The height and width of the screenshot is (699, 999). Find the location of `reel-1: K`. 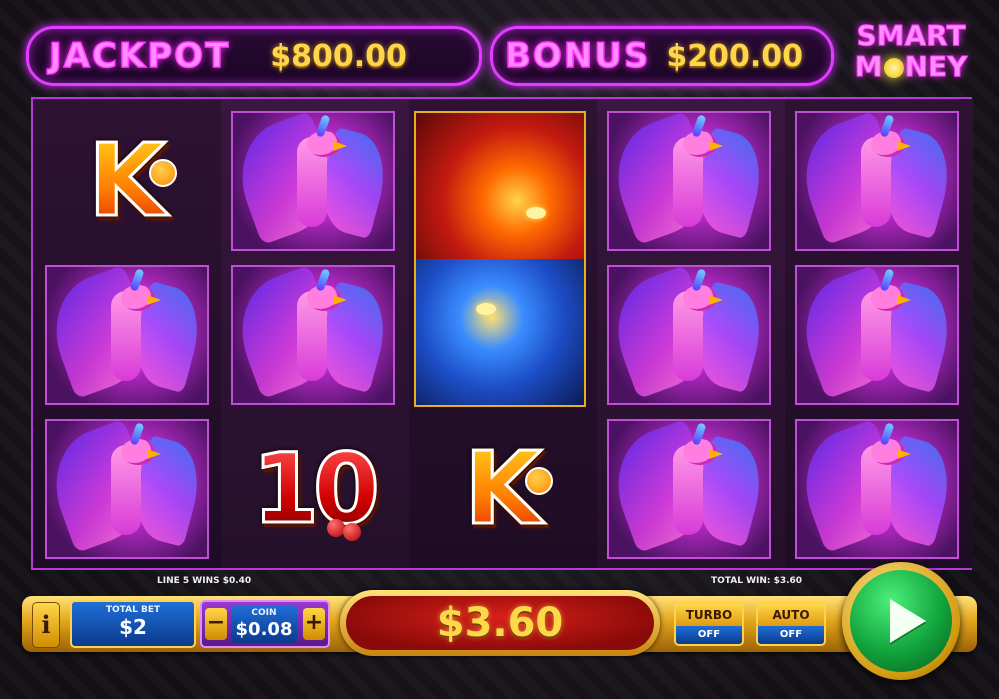

reel-1: K is located at coordinates (127, 333).